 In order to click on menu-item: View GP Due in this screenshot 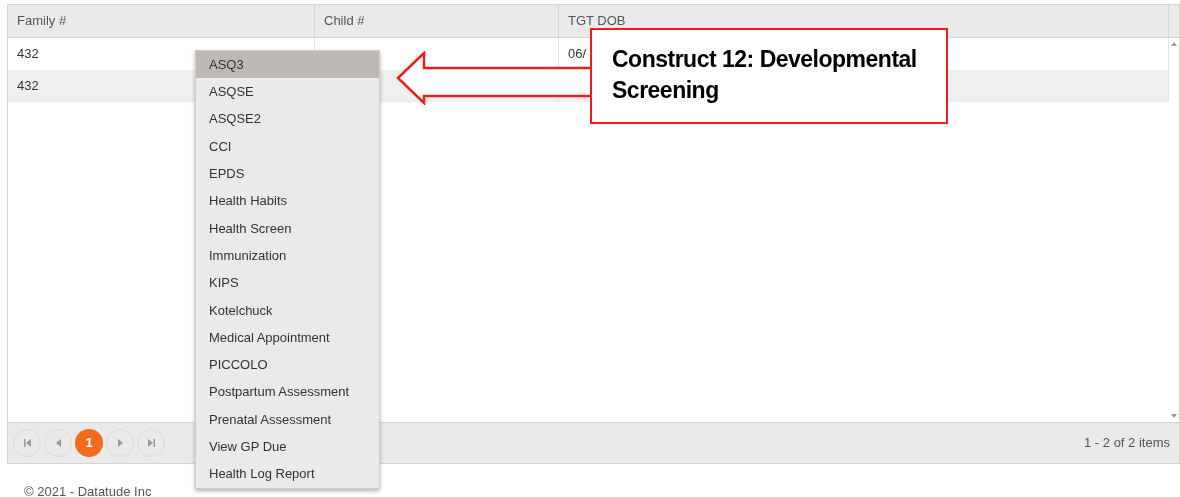, I will do `click(287, 447)`.